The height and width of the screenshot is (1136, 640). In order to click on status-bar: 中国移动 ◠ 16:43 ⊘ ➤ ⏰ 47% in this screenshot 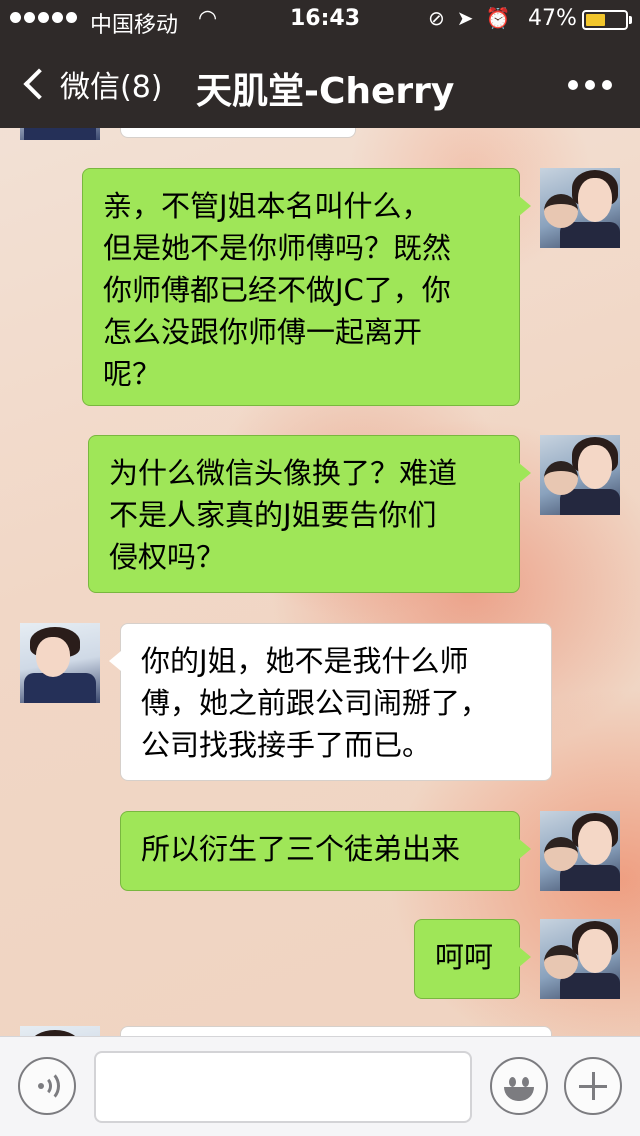, I will do `click(320, 20)`.